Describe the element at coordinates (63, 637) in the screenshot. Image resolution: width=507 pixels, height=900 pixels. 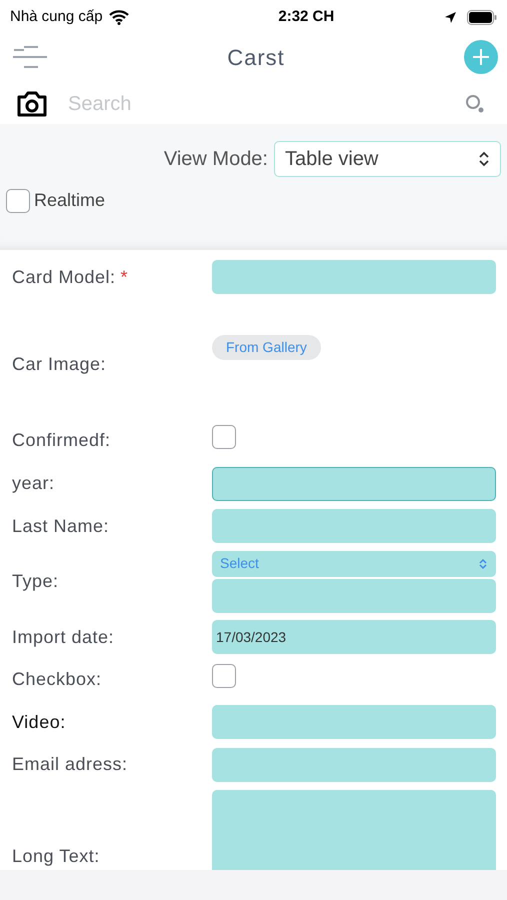
I see `field-label: Import date:` at that location.